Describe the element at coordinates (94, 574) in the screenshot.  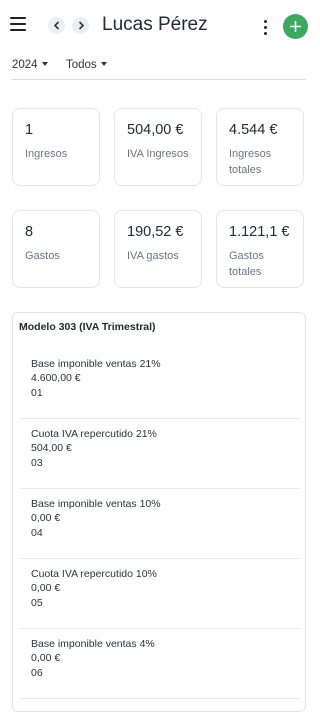
I see `item-name: Cuota IVA repercutido 10%` at that location.